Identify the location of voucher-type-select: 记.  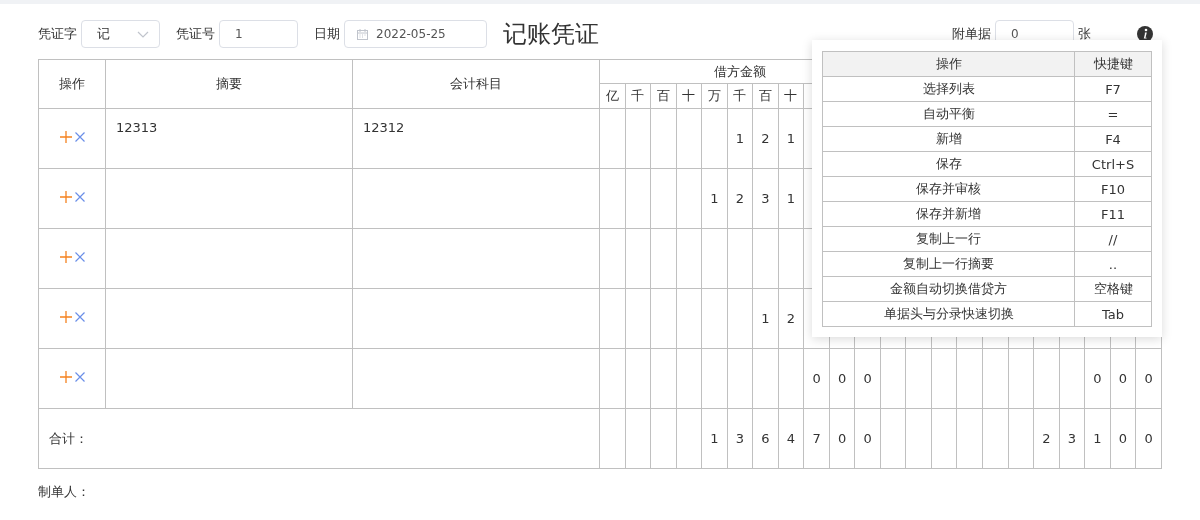
(120, 34).